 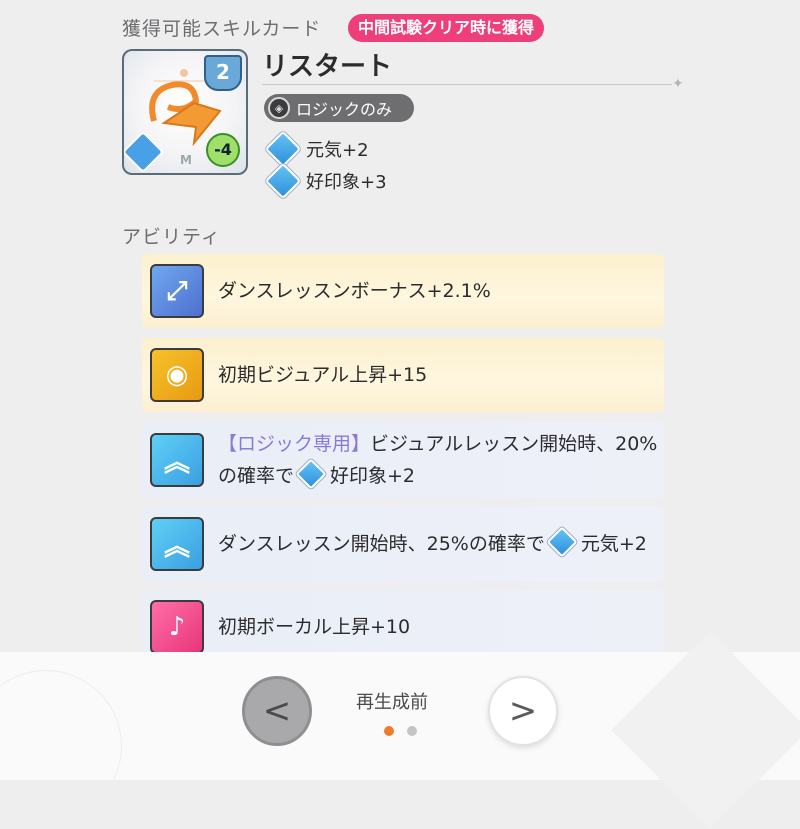 What do you see at coordinates (177, 375) in the screenshot?
I see `visual-icon: ◉` at bounding box center [177, 375].